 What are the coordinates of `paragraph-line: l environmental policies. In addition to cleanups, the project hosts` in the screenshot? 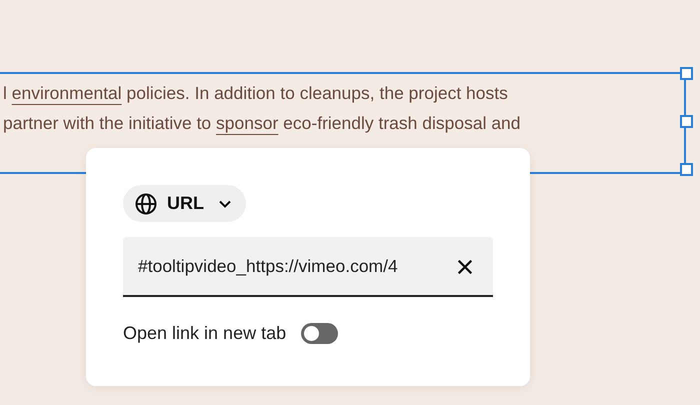 It's located at (255, 93).